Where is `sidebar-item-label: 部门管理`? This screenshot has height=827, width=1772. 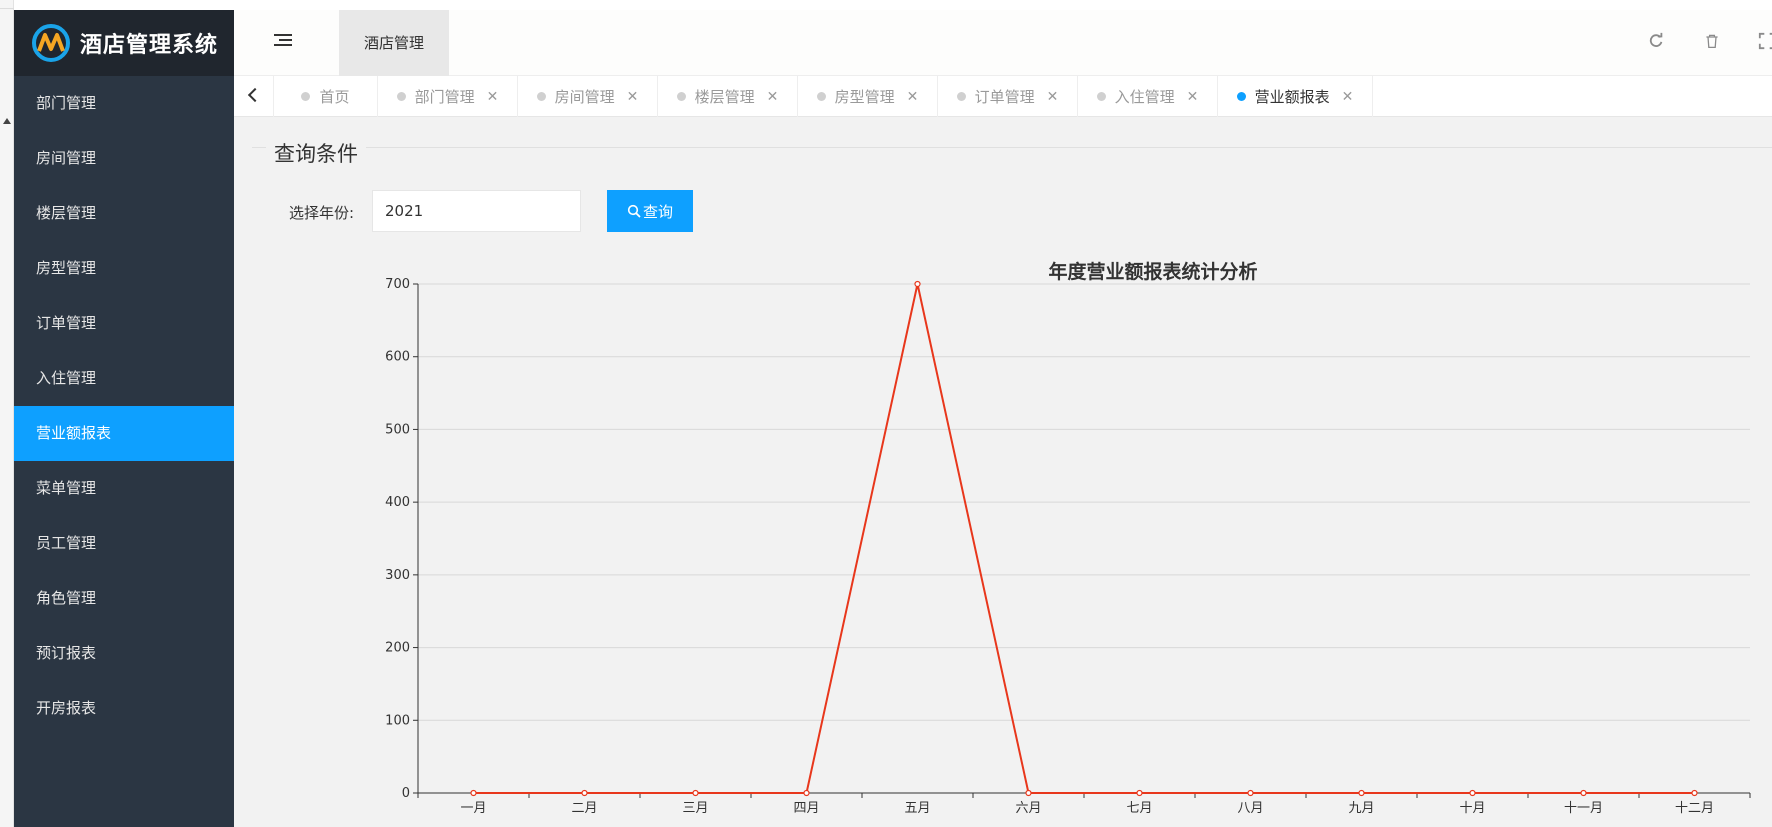
sidebar-item-label: 部门管理 is located at coordinates (66, 103).